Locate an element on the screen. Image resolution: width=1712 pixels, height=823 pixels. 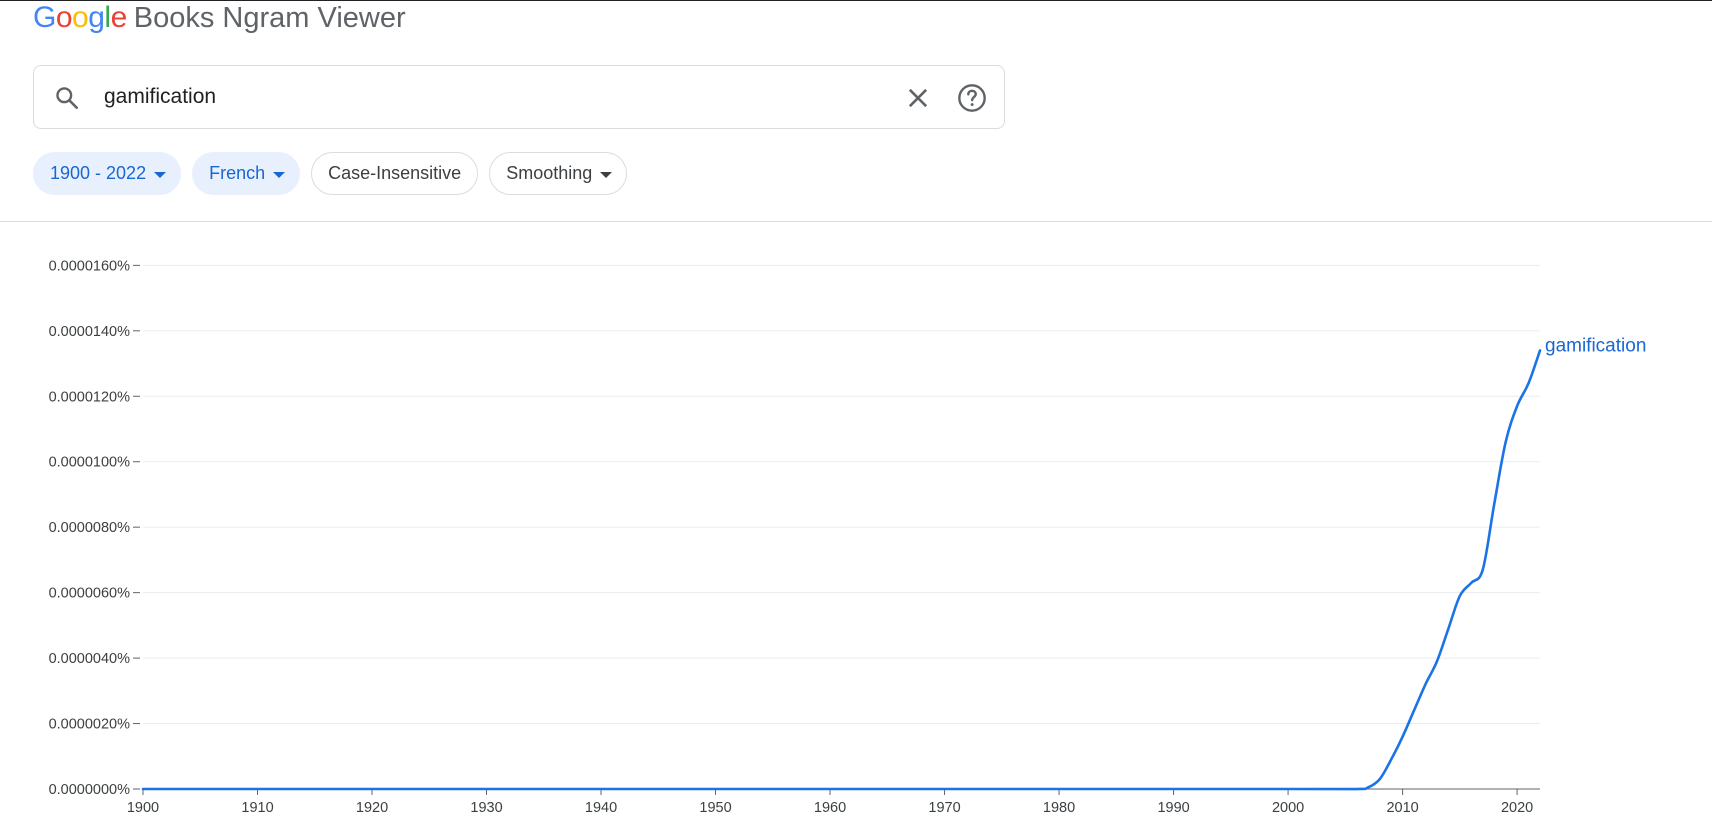
x-tick-label: 1980 is located at coordinates (1059, 808).